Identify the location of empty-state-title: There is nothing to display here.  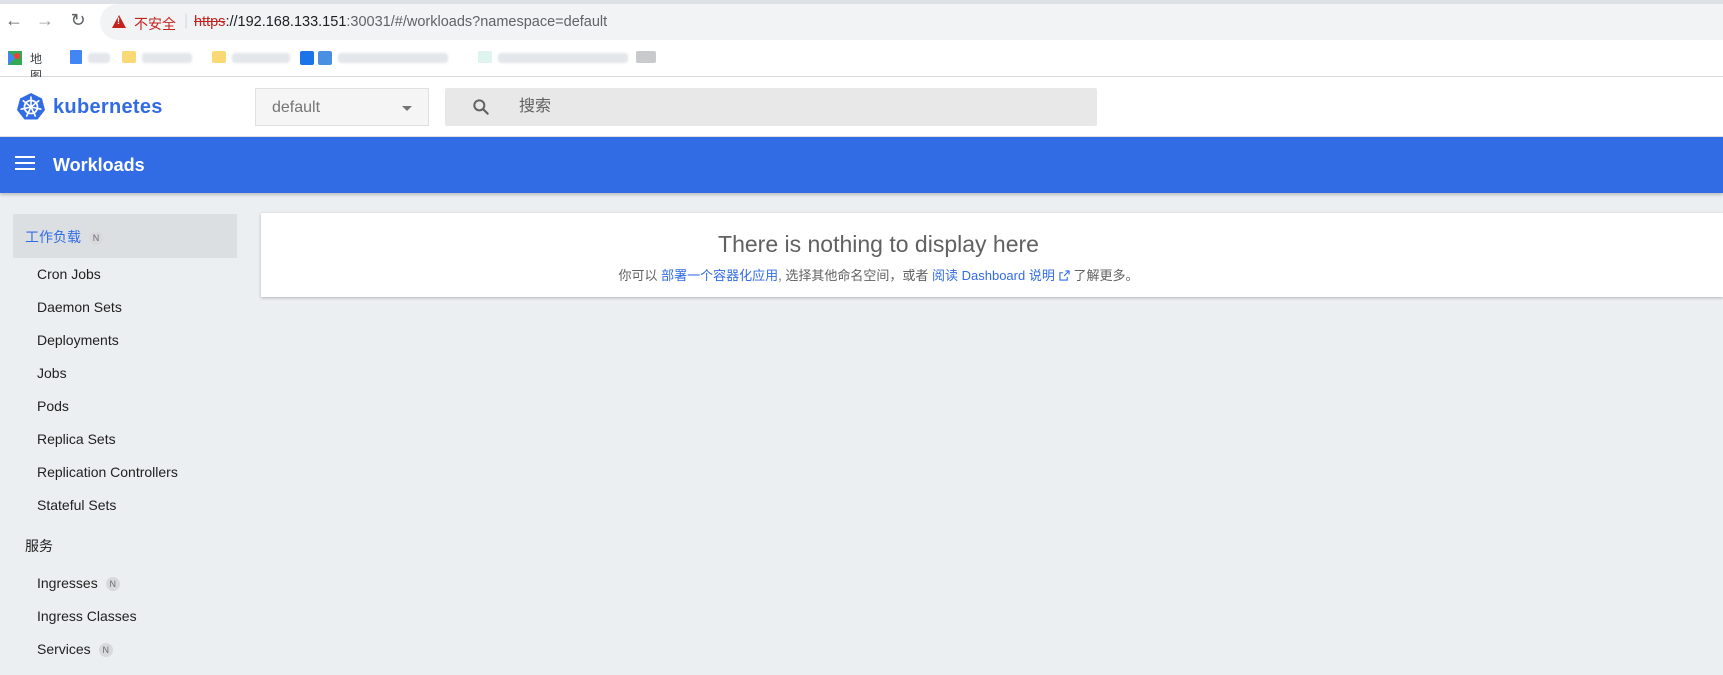
(878, 244).